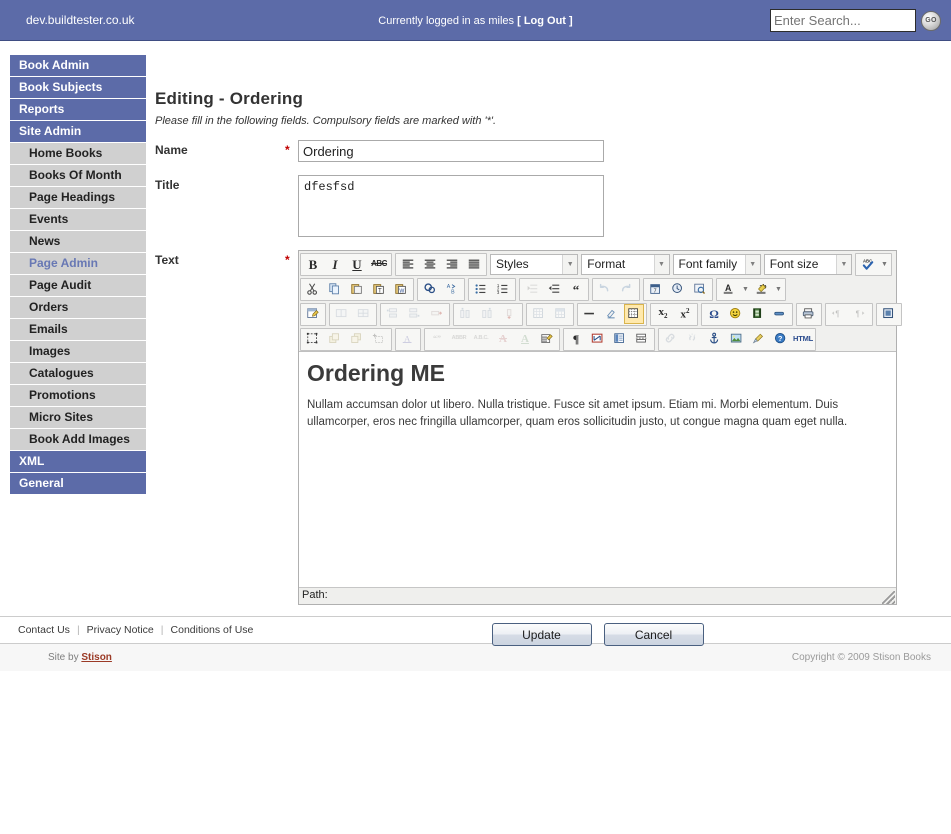 This screenshot has height=834, width=951. What do you see at coordinates (780, 314) in the screenshot?
I see `flash-icon` at bounding box center [780, 314].